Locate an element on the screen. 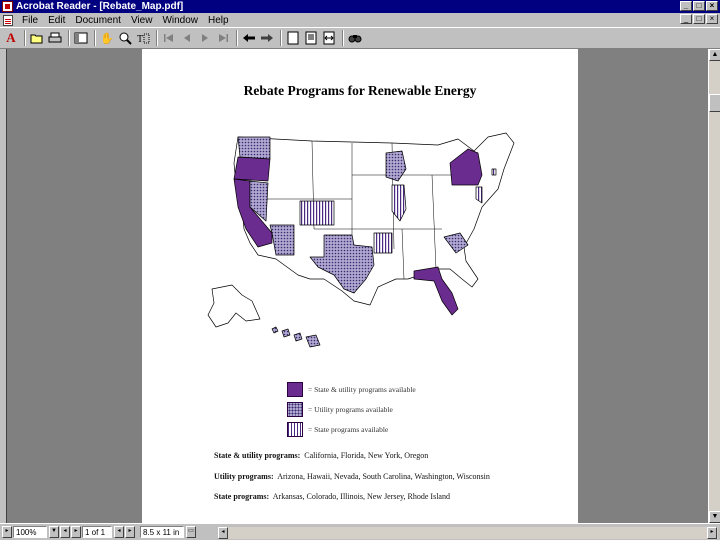 This screenshot has width=720, height=540. doc-close-button: × is located at coordinates (712, 19).